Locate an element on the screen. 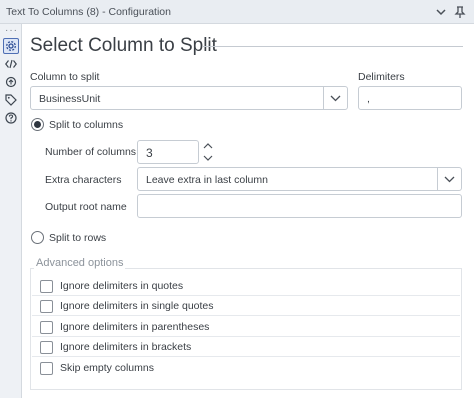  option-label: Ignore delimiters in single quotes is located at coordinates (137, 306).